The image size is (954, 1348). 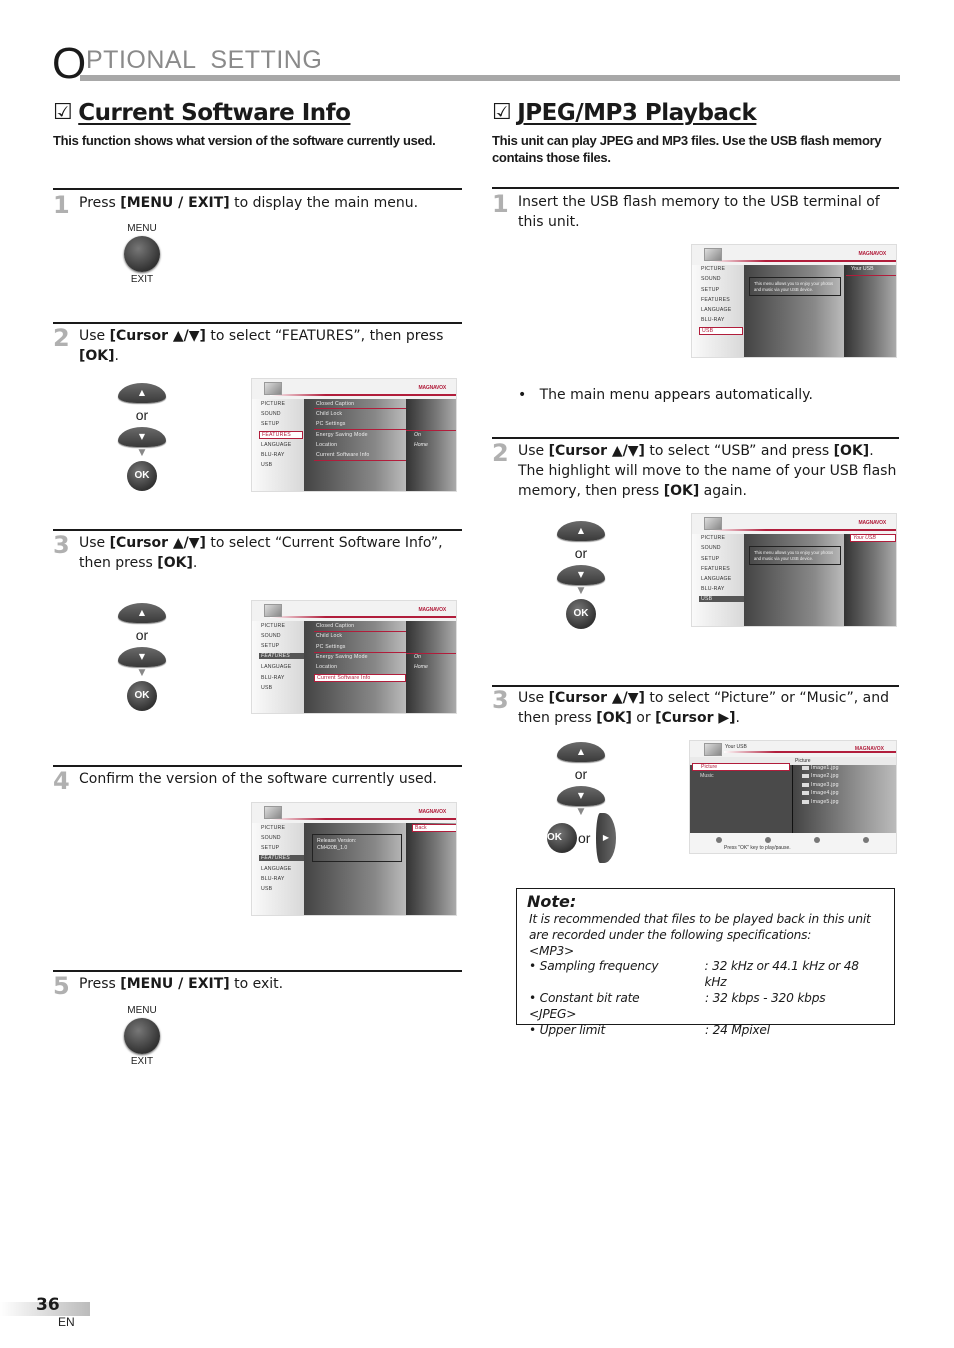 I want to click on section-title-jpeg-mp3: ☑ JPEG/MP3 Playback, so click(x=624, y=113).